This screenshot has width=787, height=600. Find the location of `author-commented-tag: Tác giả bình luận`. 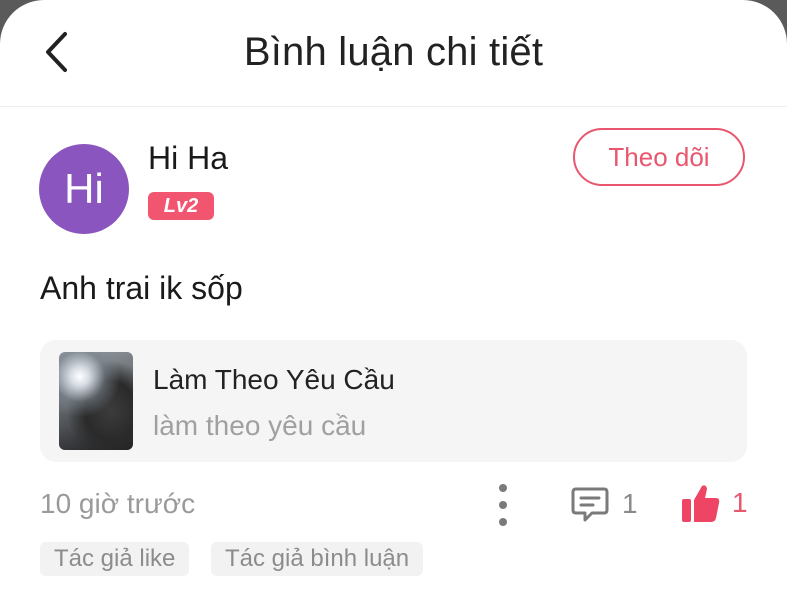

author-commented-tag: Tác giả bình luận is located at coordinates (317, 559).